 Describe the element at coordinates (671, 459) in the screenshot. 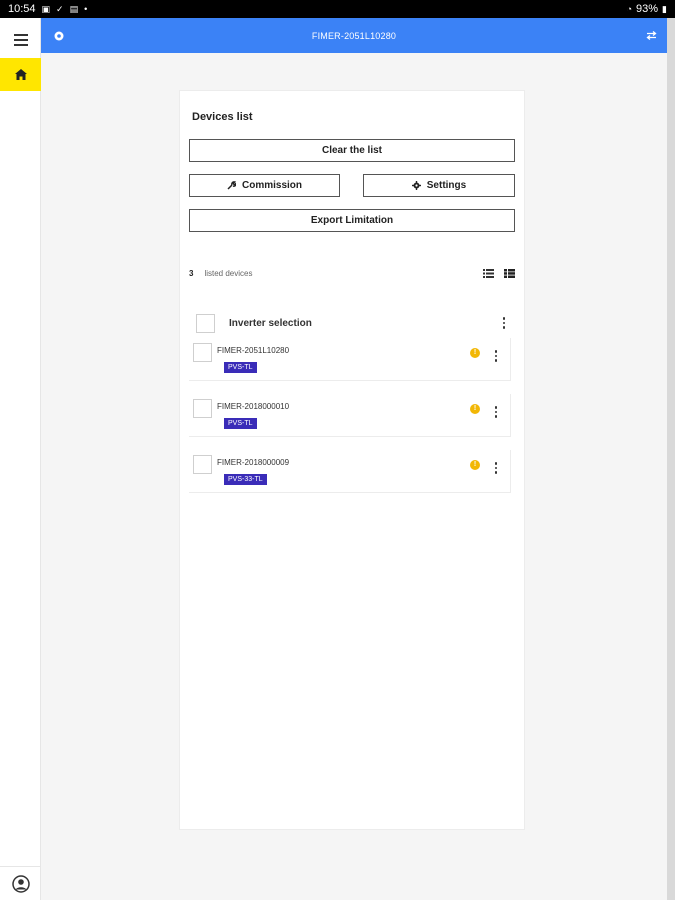

I see `scrollbar-gutter` at that location.